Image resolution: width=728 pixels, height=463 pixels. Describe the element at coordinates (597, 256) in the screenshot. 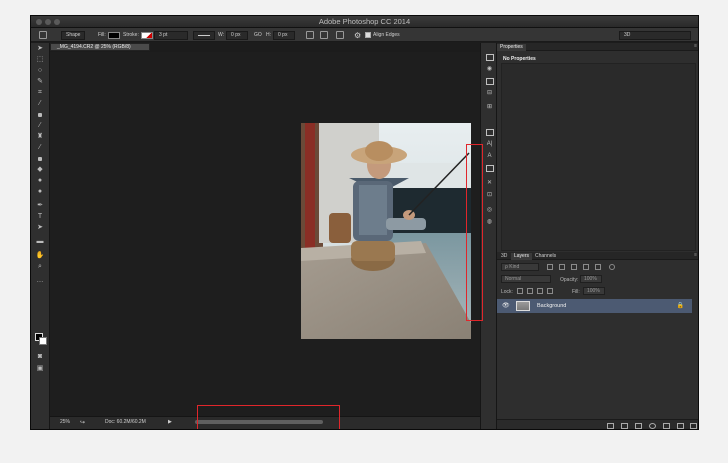

I see `layers-panel-header: 3D Layers Channels ≡` at that location.